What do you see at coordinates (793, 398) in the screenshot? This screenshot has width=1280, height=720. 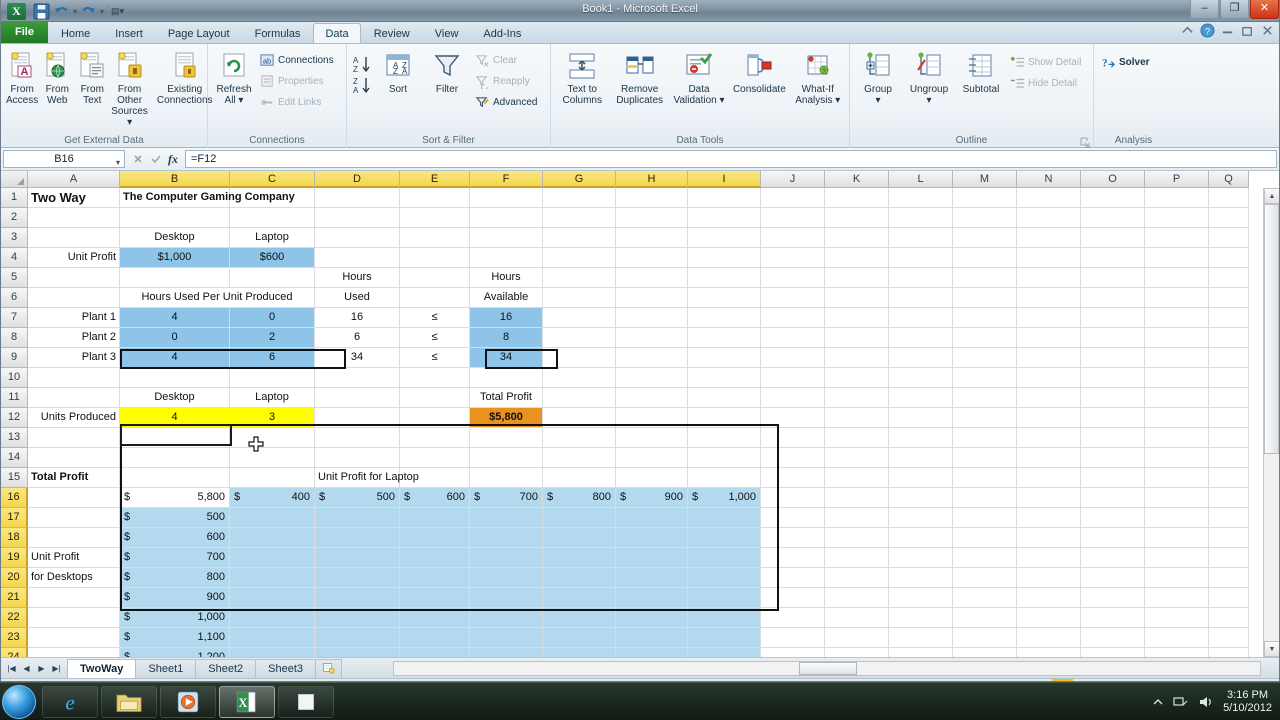 I see `cell-J11` at bounding box center [793, 398].